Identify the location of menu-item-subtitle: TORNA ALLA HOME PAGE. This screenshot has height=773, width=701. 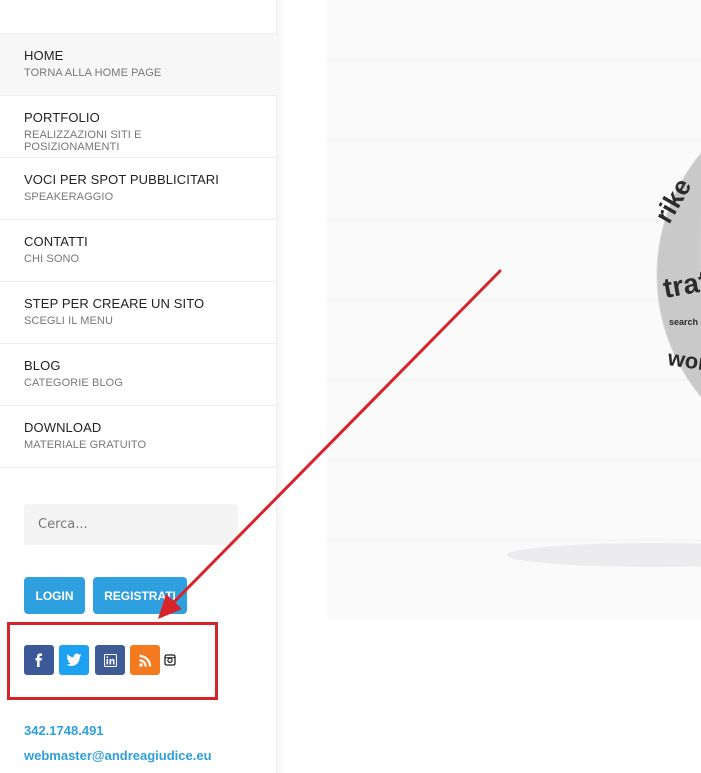
(93, 73).